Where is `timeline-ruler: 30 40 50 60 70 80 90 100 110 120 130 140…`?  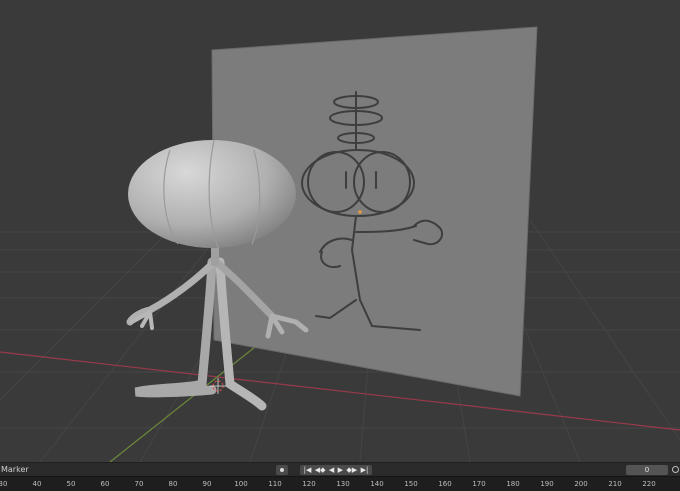 timeline-ruler: 30 40 50 60 70 80 90 100 110 120 130 140… is located at coordinates (340, 483).